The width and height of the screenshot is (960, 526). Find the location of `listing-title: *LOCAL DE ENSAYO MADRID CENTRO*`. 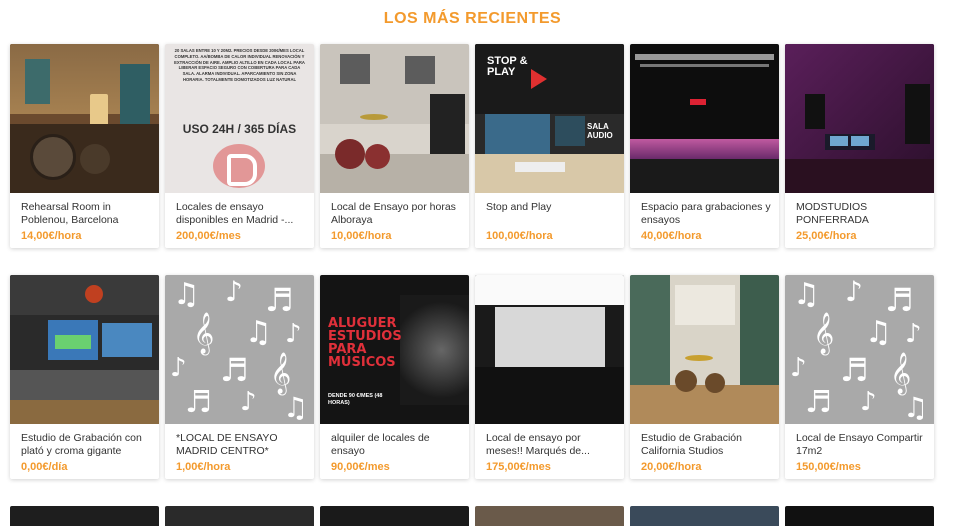

listing-title: *LOCAL DE ENSAYO MADRID CENTRO* is located at coordinates (227, 444).